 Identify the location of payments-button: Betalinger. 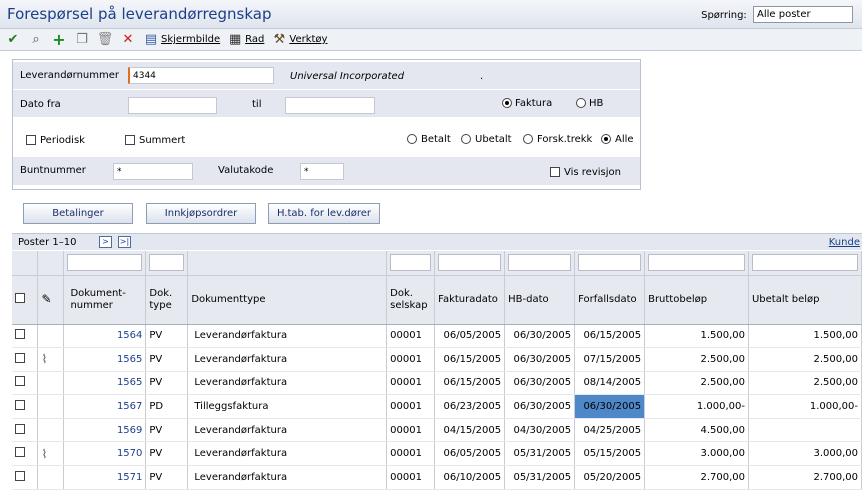
(78, 213).